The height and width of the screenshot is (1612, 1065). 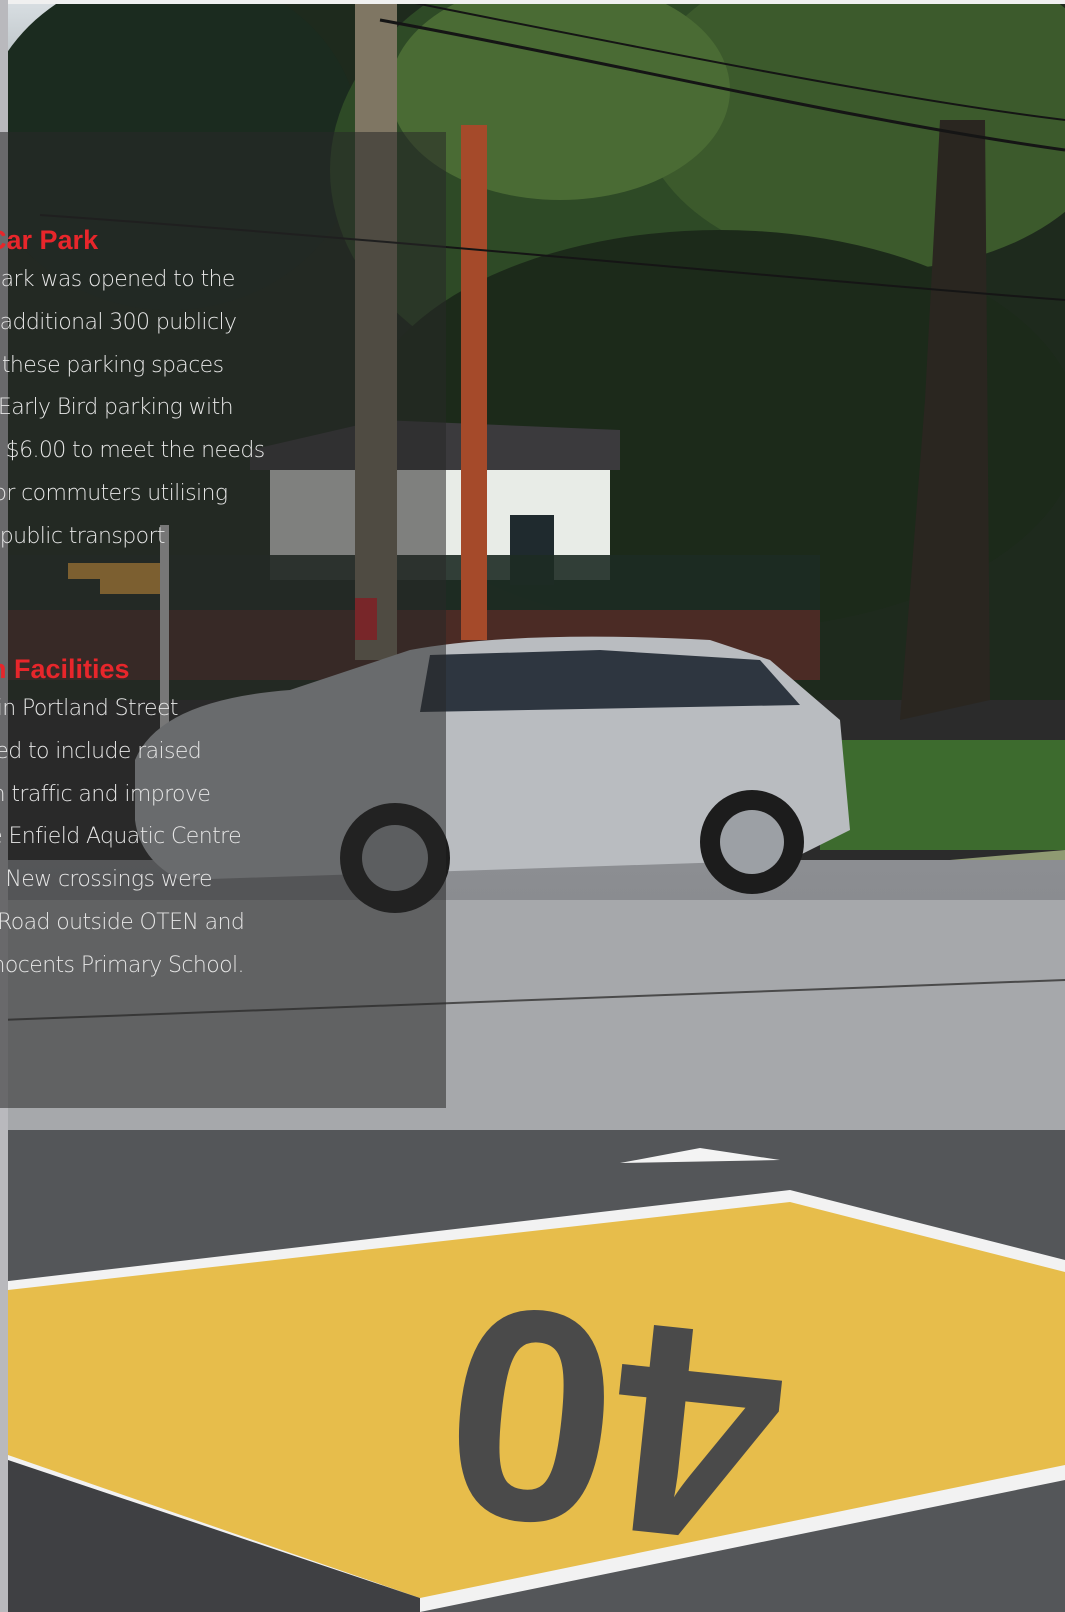 What do you see at coordinates (118, 322) in the screenshot?
I see `paragraph-line: g an additional 300 publicly` at bounding box center [118, 322].